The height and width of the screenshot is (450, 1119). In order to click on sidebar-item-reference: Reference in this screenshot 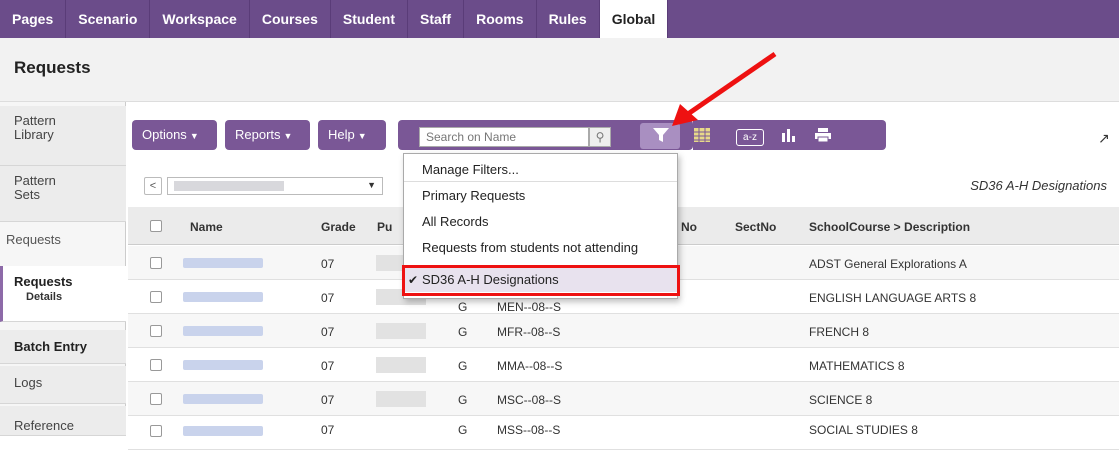, I will do `click(63, 421)`.